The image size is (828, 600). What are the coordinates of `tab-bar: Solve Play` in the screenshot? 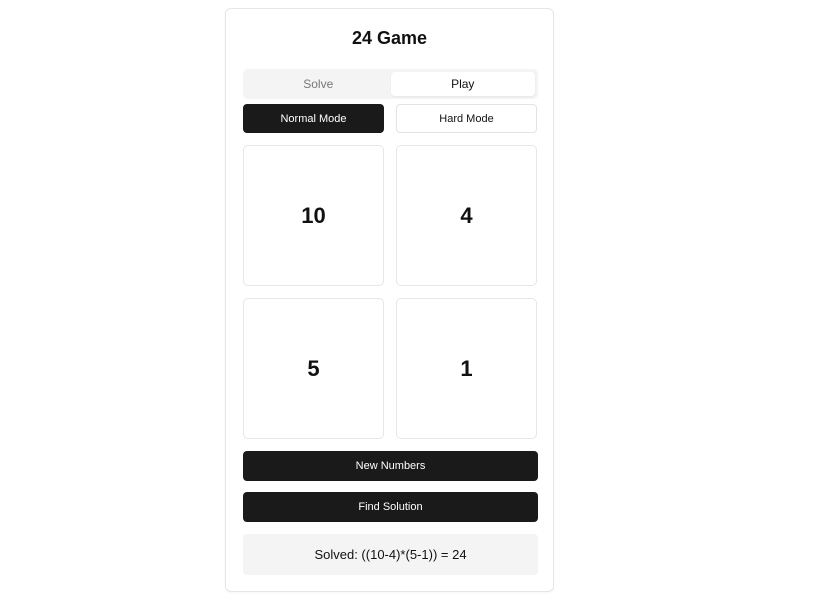 It's located at (390, 84).